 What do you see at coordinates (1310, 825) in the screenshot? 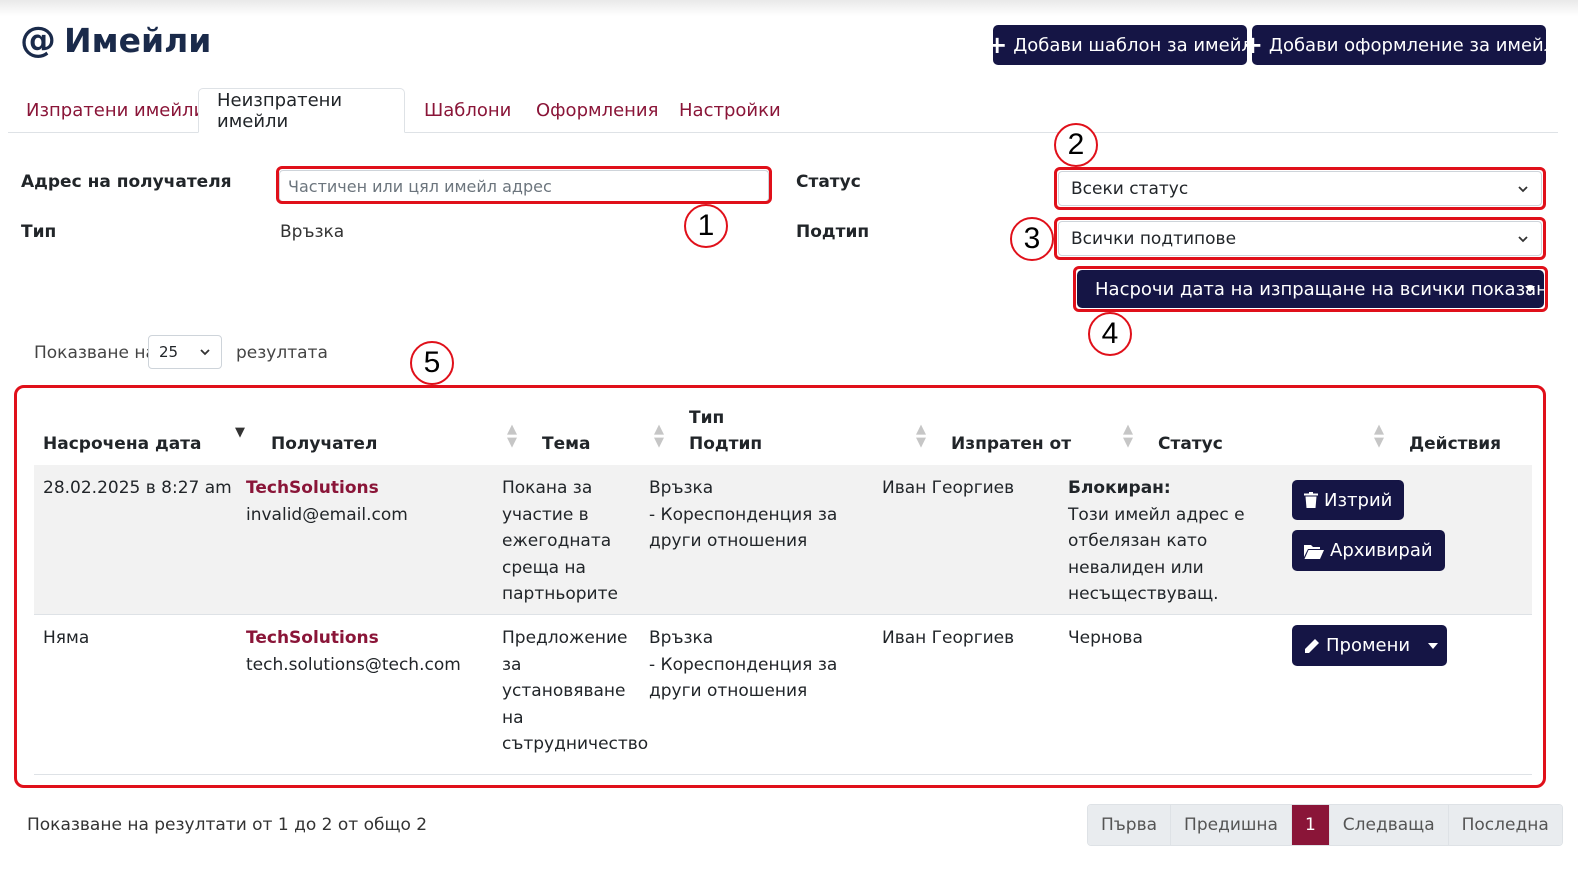
I see `pagination-page-1: 1` at bounding box center [1310, 825].